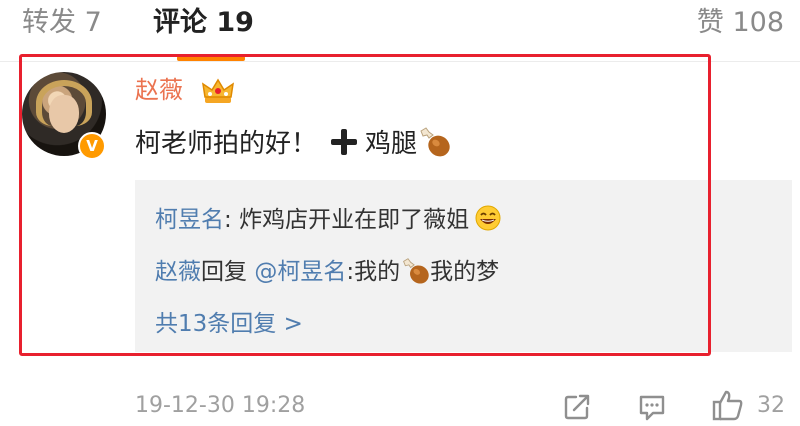  I want to click on comment-footer: 19-12-30 19:28 32, so click(400, 406).